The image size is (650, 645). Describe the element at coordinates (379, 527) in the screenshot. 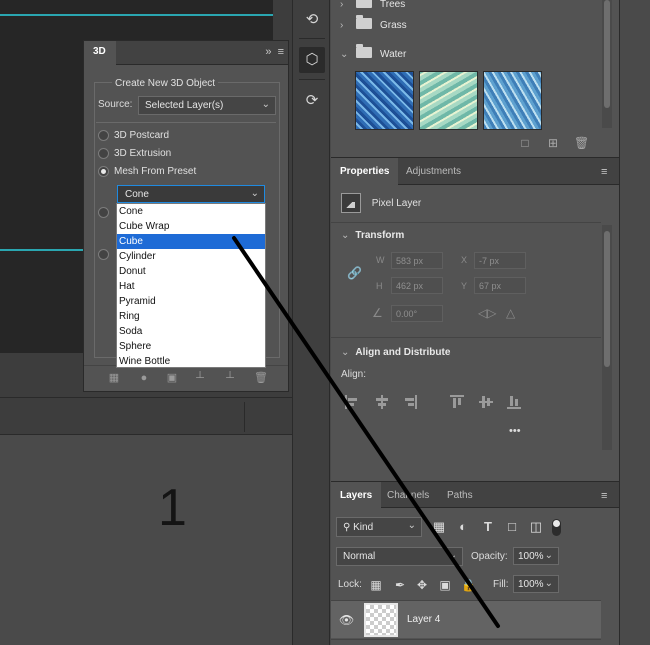

I see `filter-kind-select: ⚲ Kind ⌄` at that location.